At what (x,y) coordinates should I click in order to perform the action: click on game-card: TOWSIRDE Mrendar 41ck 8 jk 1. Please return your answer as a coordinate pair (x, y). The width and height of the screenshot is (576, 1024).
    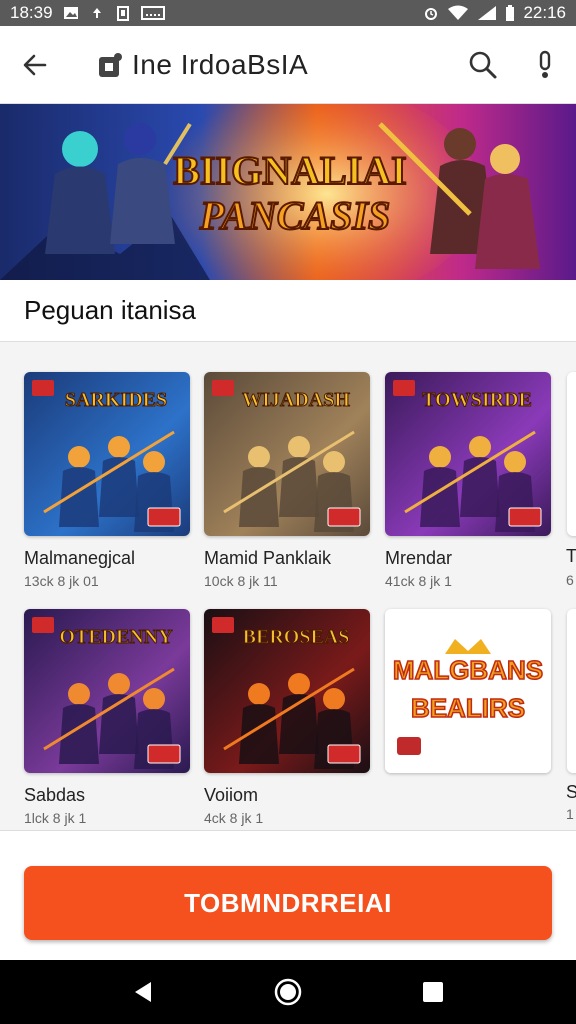
    Looking at the image, I should click on (468, 480).